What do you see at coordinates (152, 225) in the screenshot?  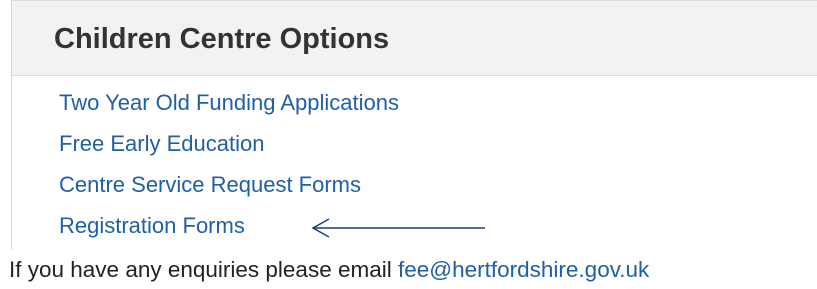 I see `registration-forms-link: Registration Forms` at bounding box center [152, 225].